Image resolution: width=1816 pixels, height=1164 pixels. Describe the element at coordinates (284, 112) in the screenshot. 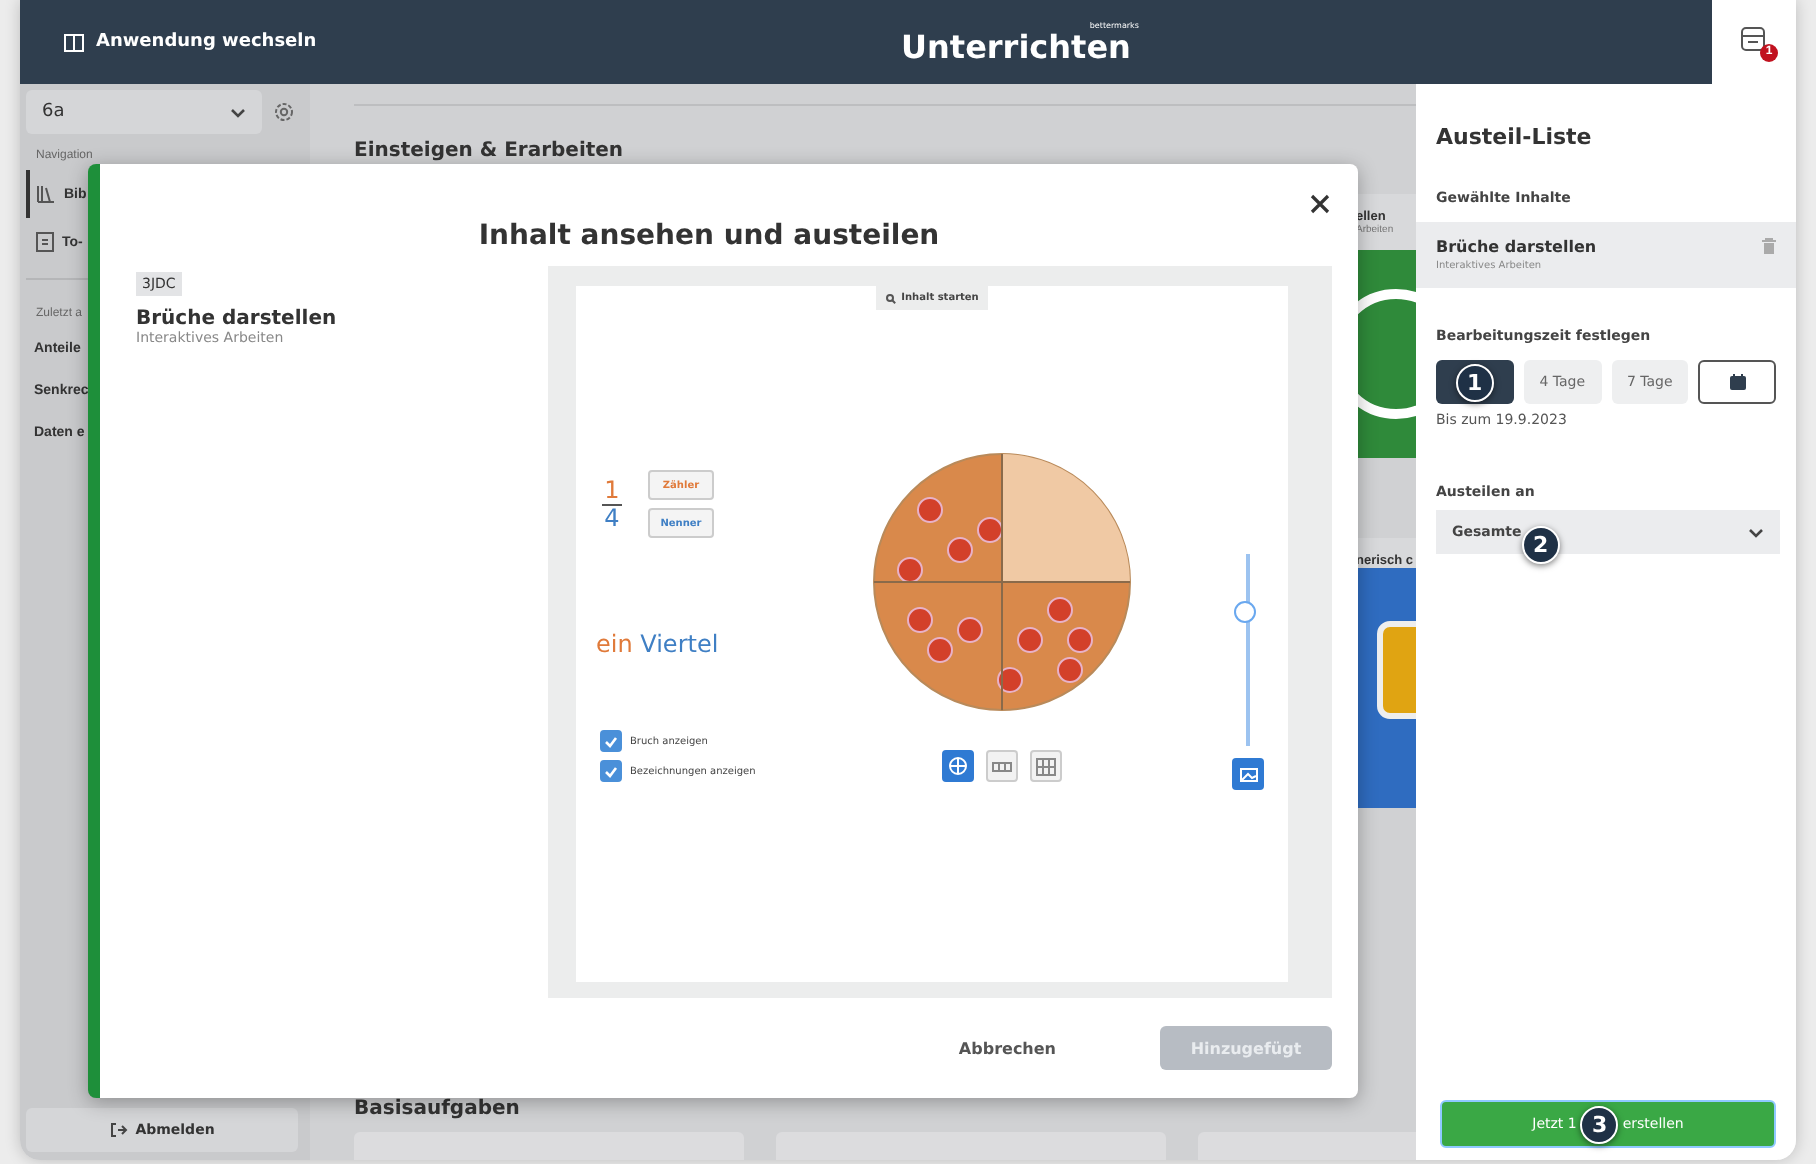

I see `settings-icon` at that location.